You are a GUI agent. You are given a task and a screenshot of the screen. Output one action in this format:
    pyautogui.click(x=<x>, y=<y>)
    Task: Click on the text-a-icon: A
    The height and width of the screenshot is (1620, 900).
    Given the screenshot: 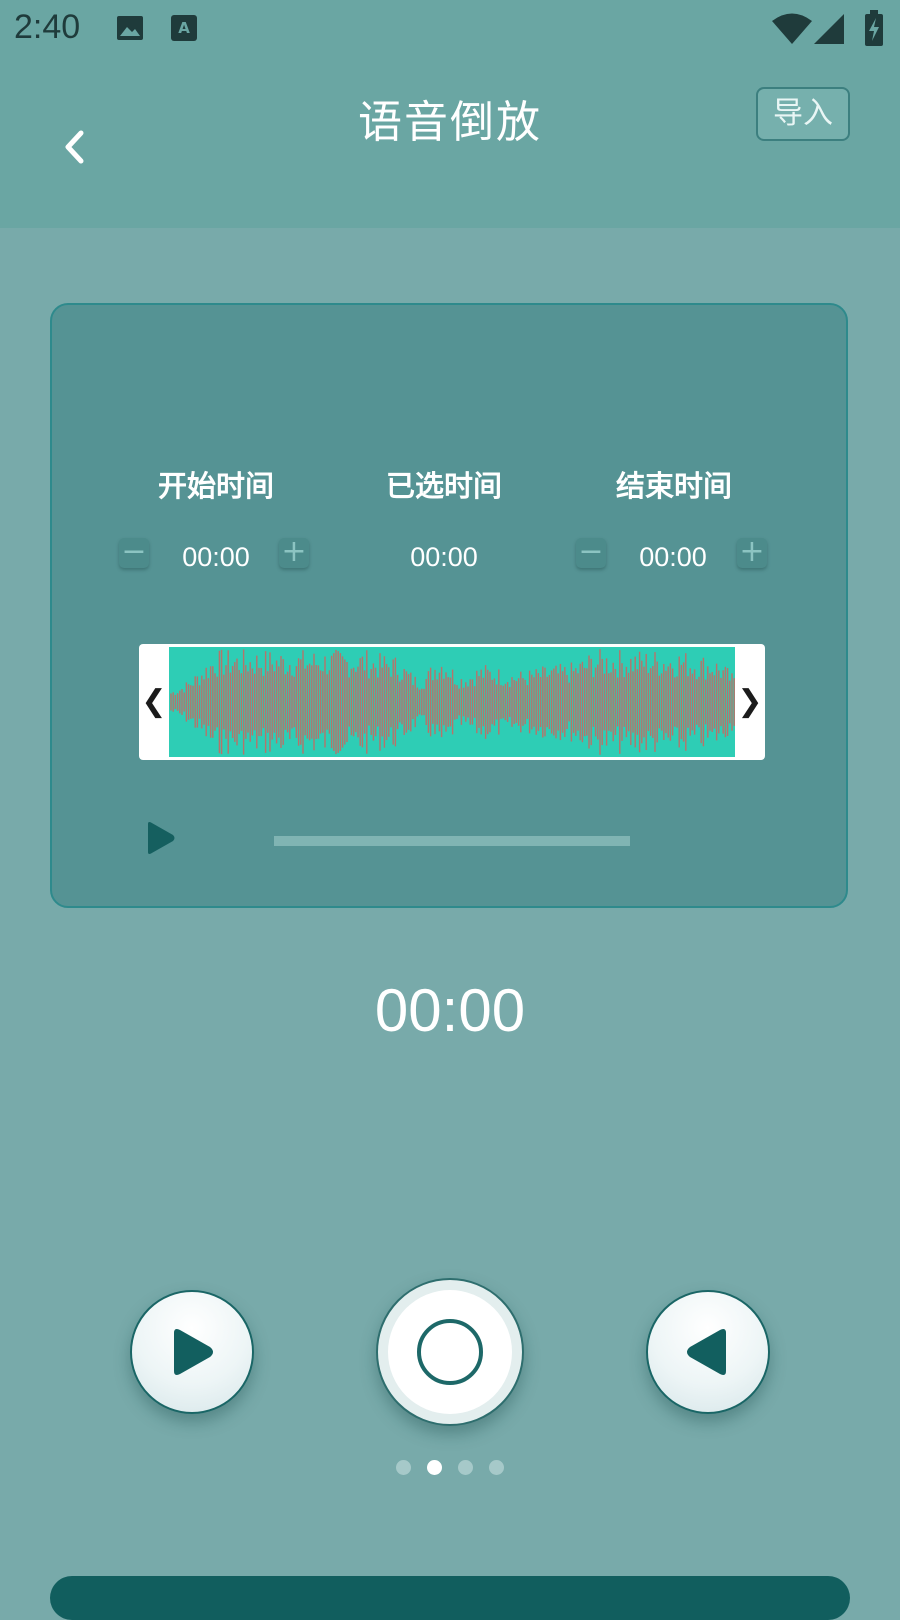 What is the action you would take?
    pyautogui.click(x=184, y=28)
    